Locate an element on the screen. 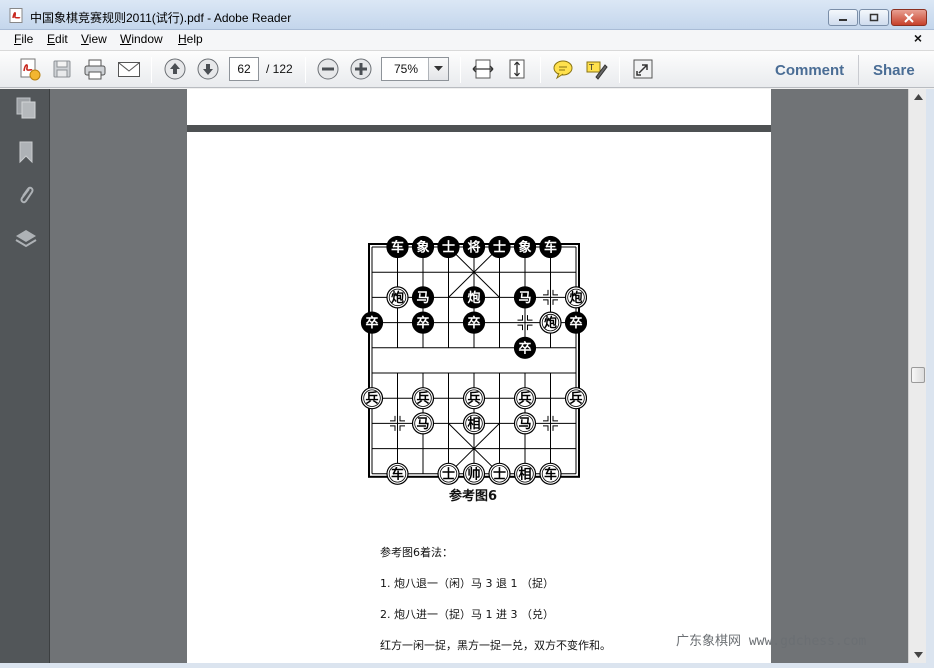 Image resolution: width=934 pixels, height=668 pixels. zoom-in-button is located at coordinates (361, 69).